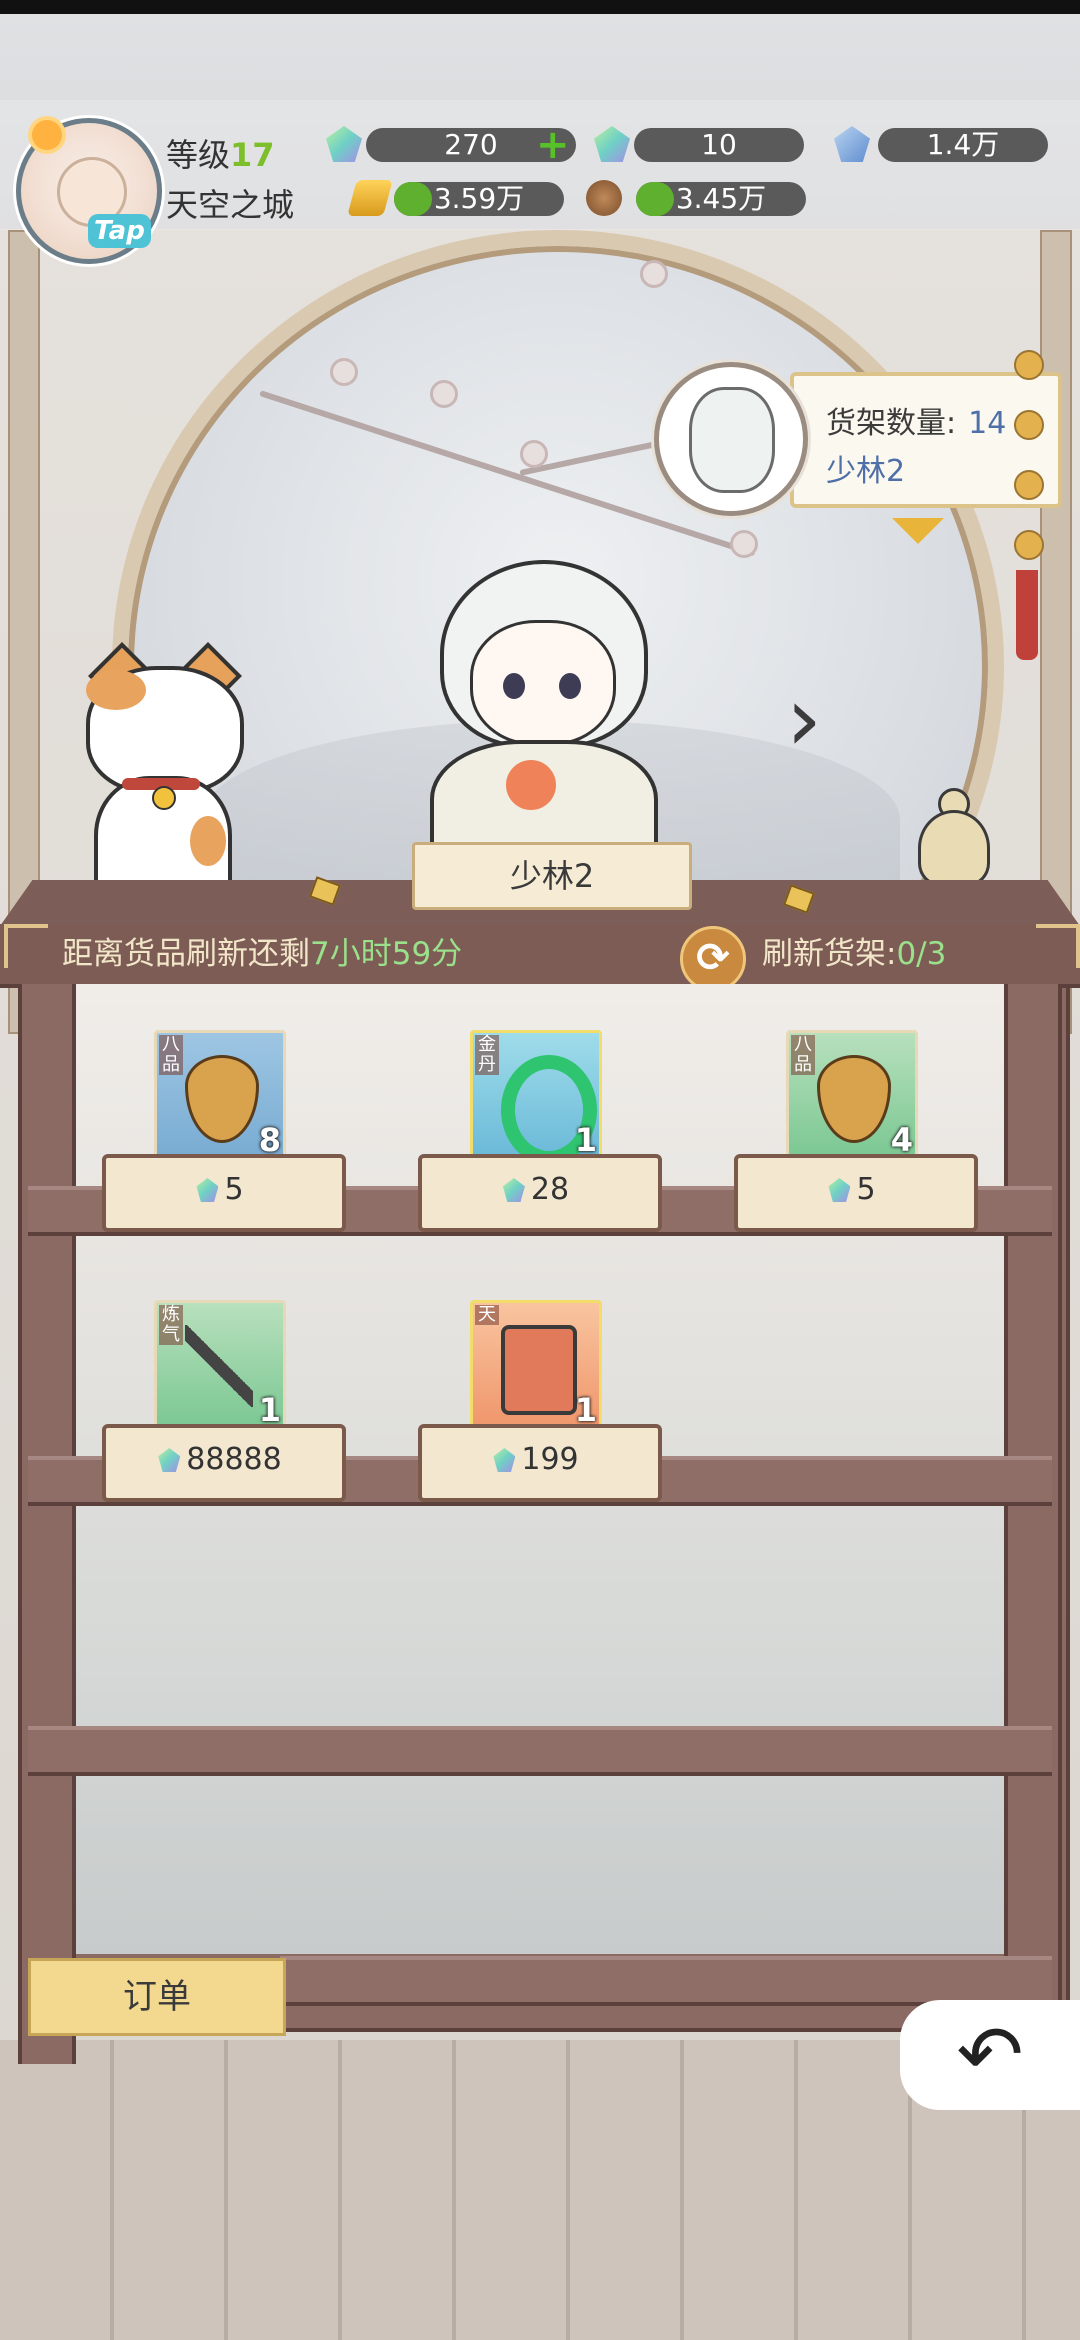 This screenshot has height=2340, width=1080. Describe the element at coordinates (921, 954) in the screenshot. I see `refresh-count: 0/3` at that location.